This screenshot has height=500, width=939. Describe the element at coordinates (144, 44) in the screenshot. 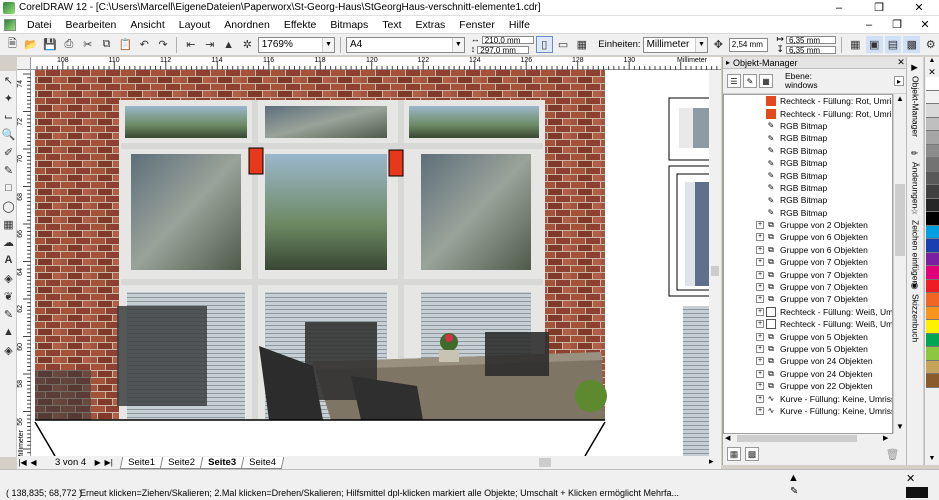

I see `undo-icon: ↶` at that location.